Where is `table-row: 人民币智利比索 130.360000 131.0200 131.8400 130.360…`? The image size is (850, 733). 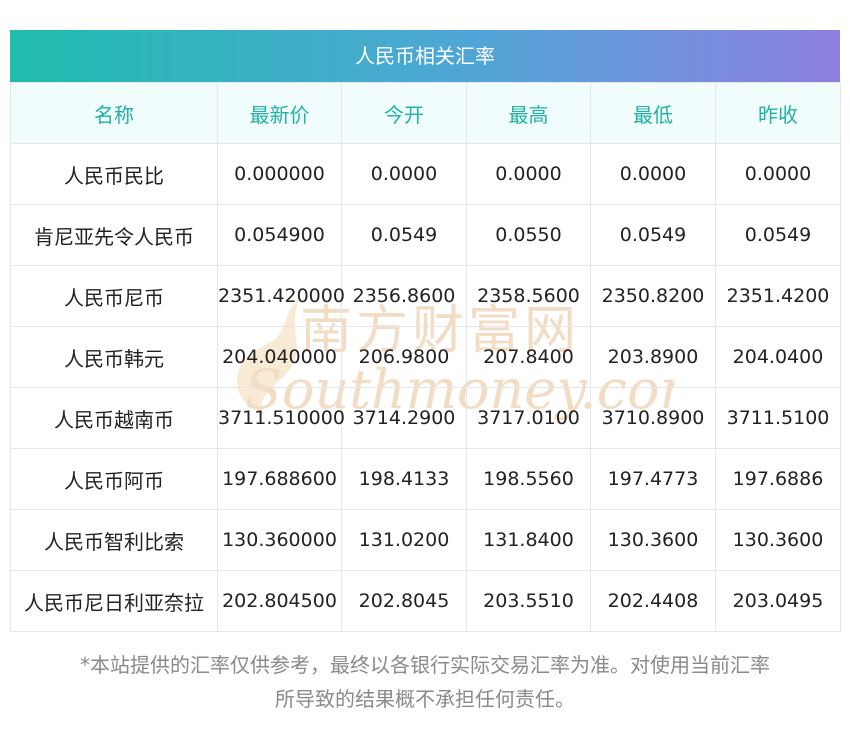 table-row: 人民币智利比索 130.360000 131.0200 131.8400 130.360… is located at coordinates (425, 540).